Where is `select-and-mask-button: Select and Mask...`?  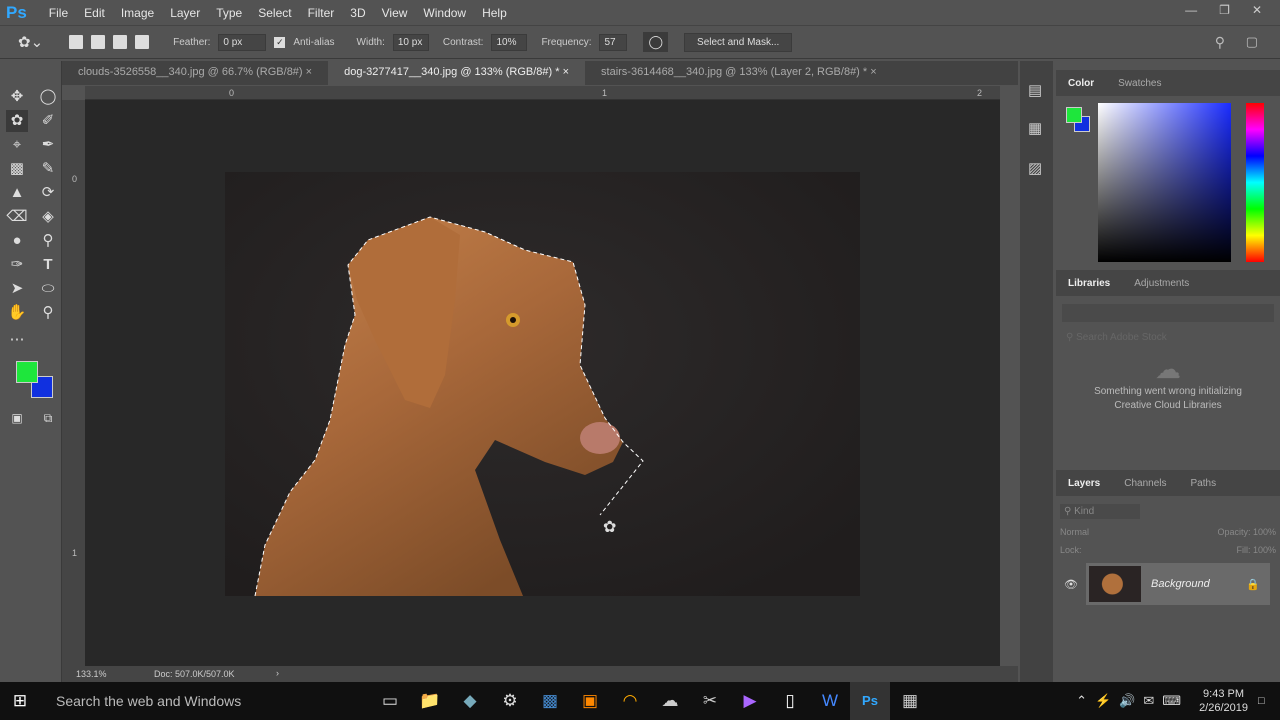 select-and-mask-button: Select and Mask... is located at coordinates (738, 42).